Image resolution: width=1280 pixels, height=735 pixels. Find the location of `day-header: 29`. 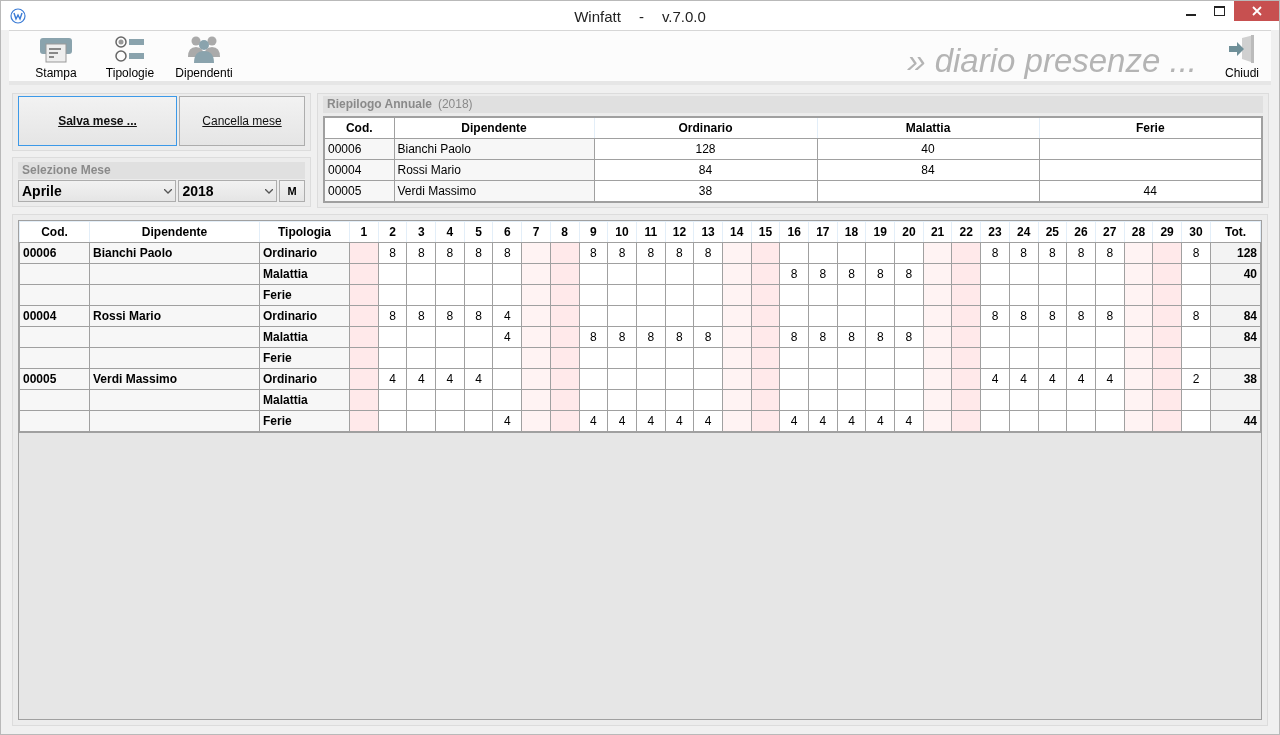

day-header: 29 is located at coordinates (1167, 232).